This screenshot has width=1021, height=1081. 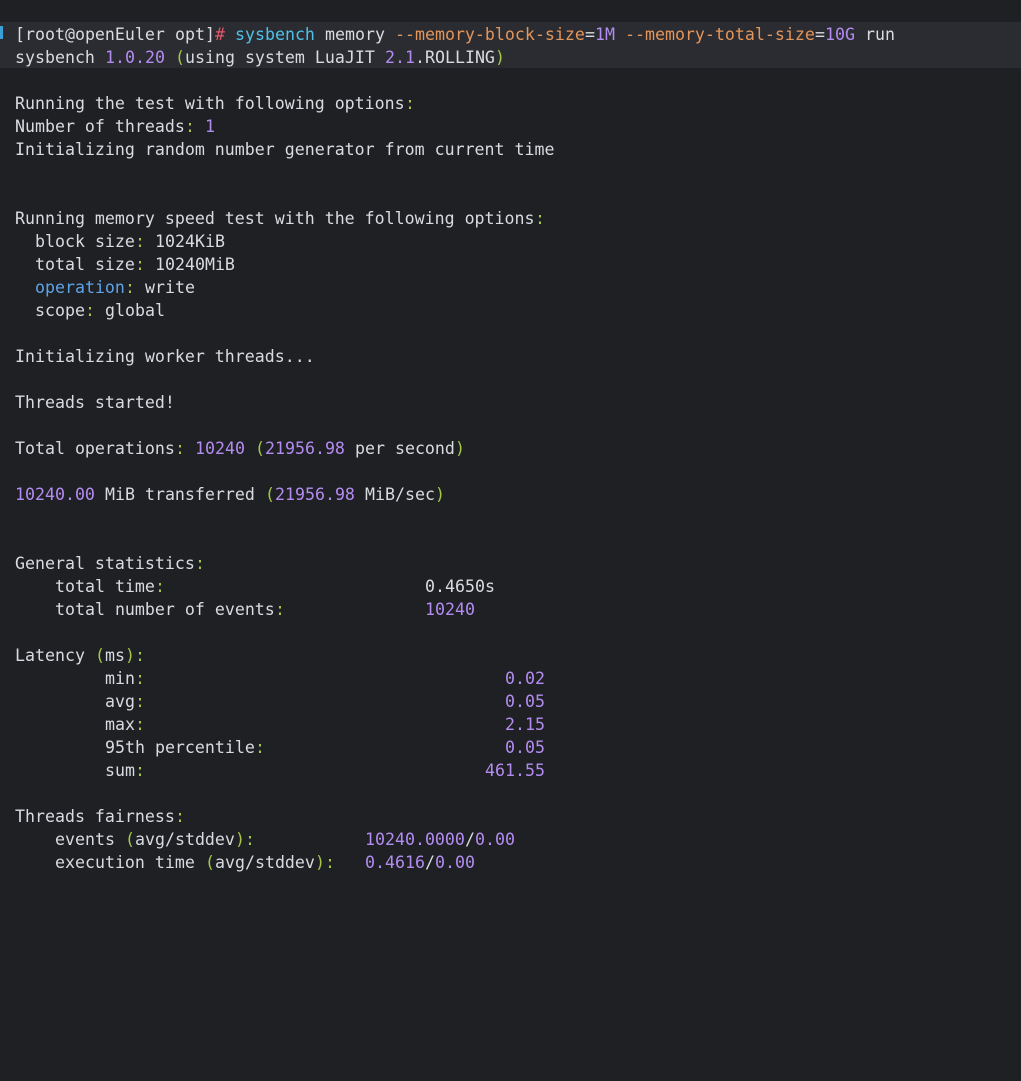 I want to click on fairness-events-avg: 10240.0000, so click(x=415, y=839).